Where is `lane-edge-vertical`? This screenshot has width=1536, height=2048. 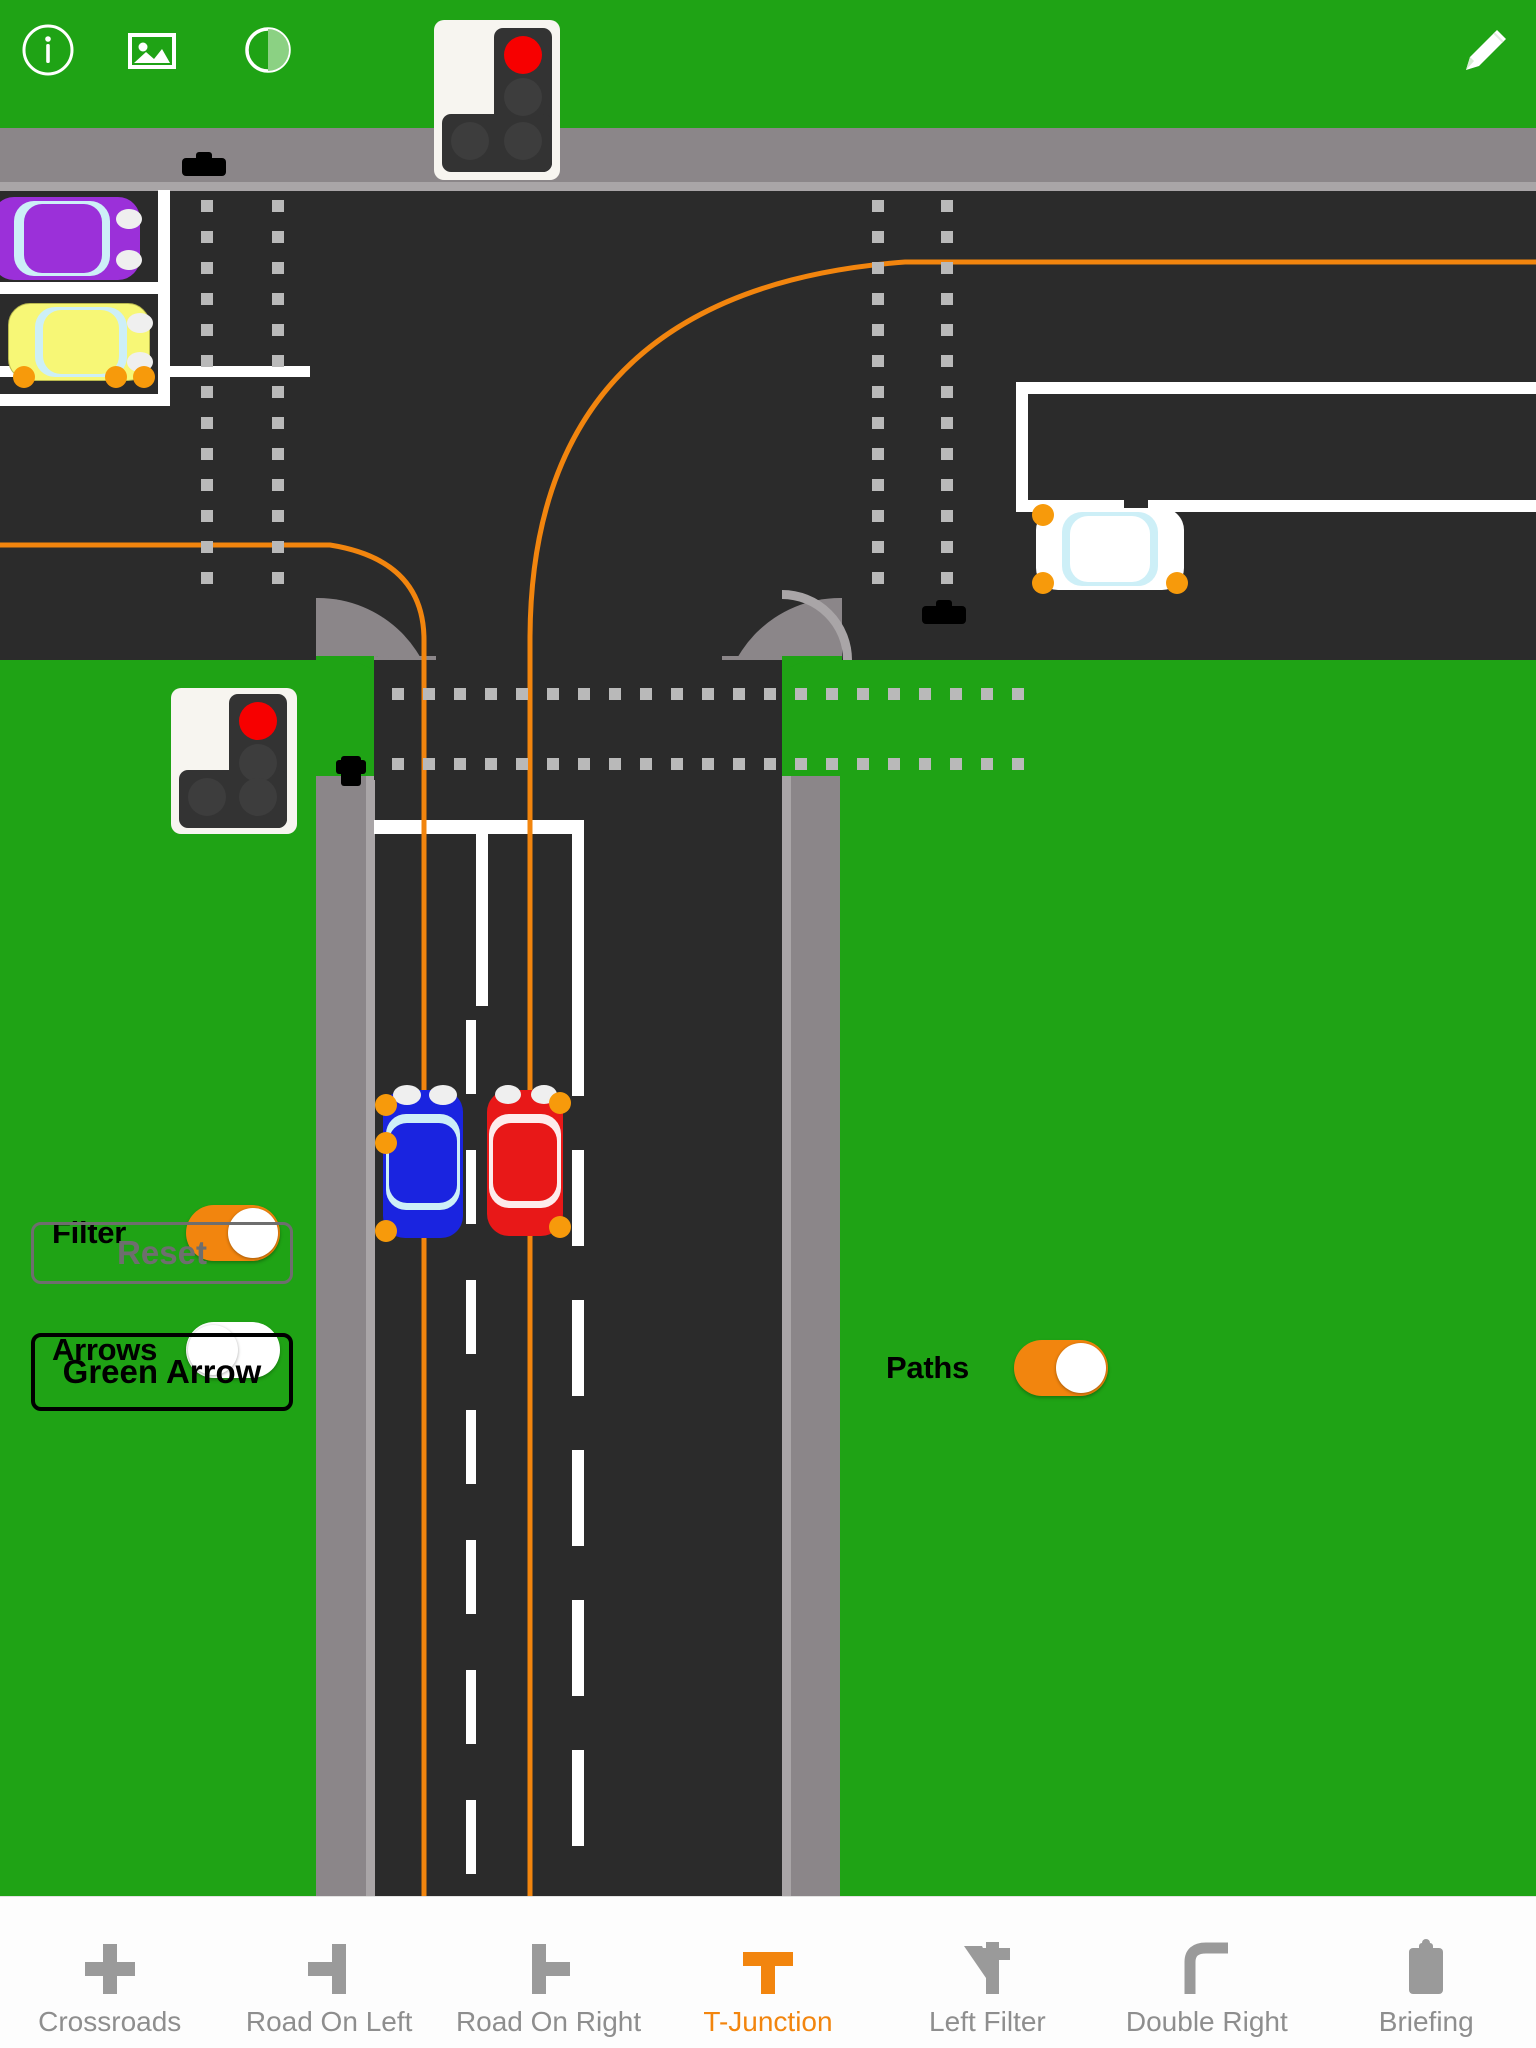 lane-edge-vertical is located at coordinates (164, 298).